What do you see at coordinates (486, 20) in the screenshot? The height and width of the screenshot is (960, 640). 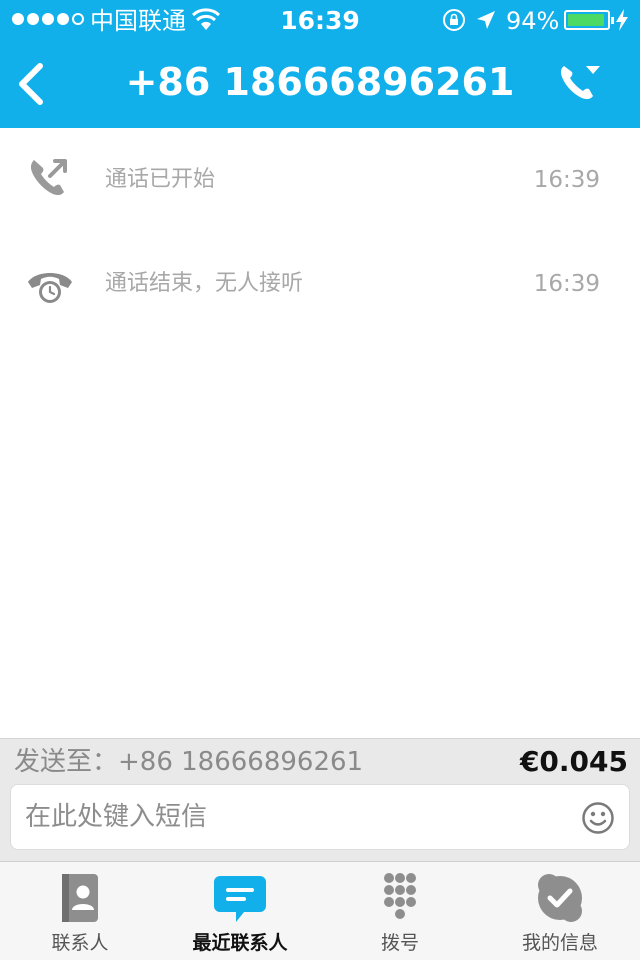 I see `location-arrow-icon` at bounding box center [486, 20].